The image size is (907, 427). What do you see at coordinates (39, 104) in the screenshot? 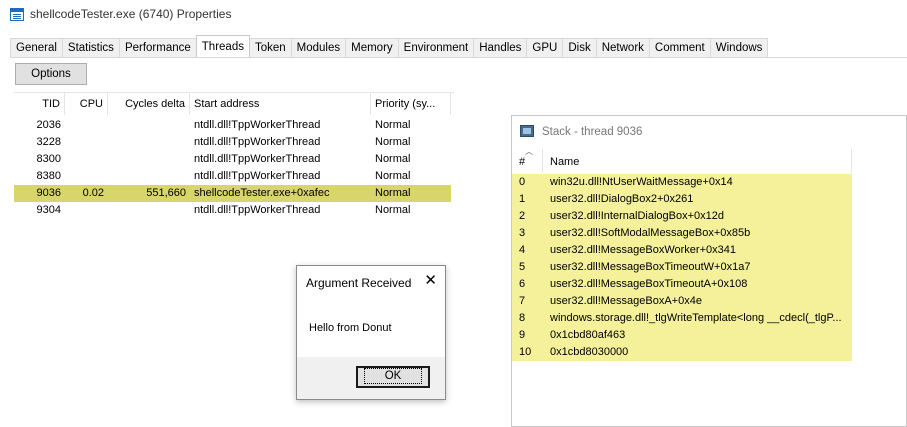
I see `column-tid: TID` at bounding box center [39, 104].